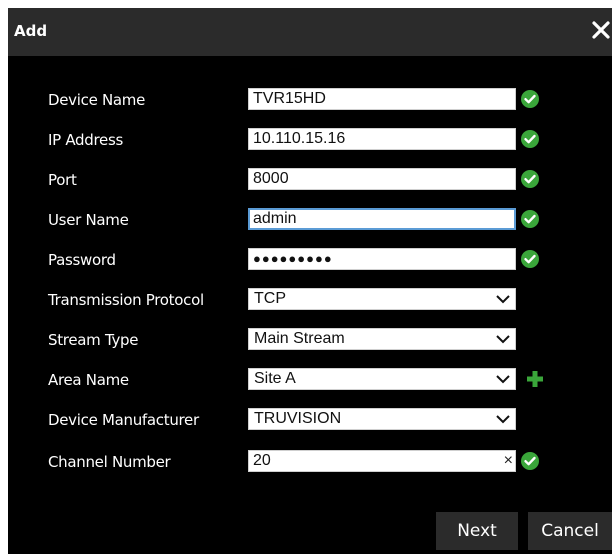  Describe the element at coordinates (31, 31) in the screenshot. I see `dialog-title: Add` at that location.